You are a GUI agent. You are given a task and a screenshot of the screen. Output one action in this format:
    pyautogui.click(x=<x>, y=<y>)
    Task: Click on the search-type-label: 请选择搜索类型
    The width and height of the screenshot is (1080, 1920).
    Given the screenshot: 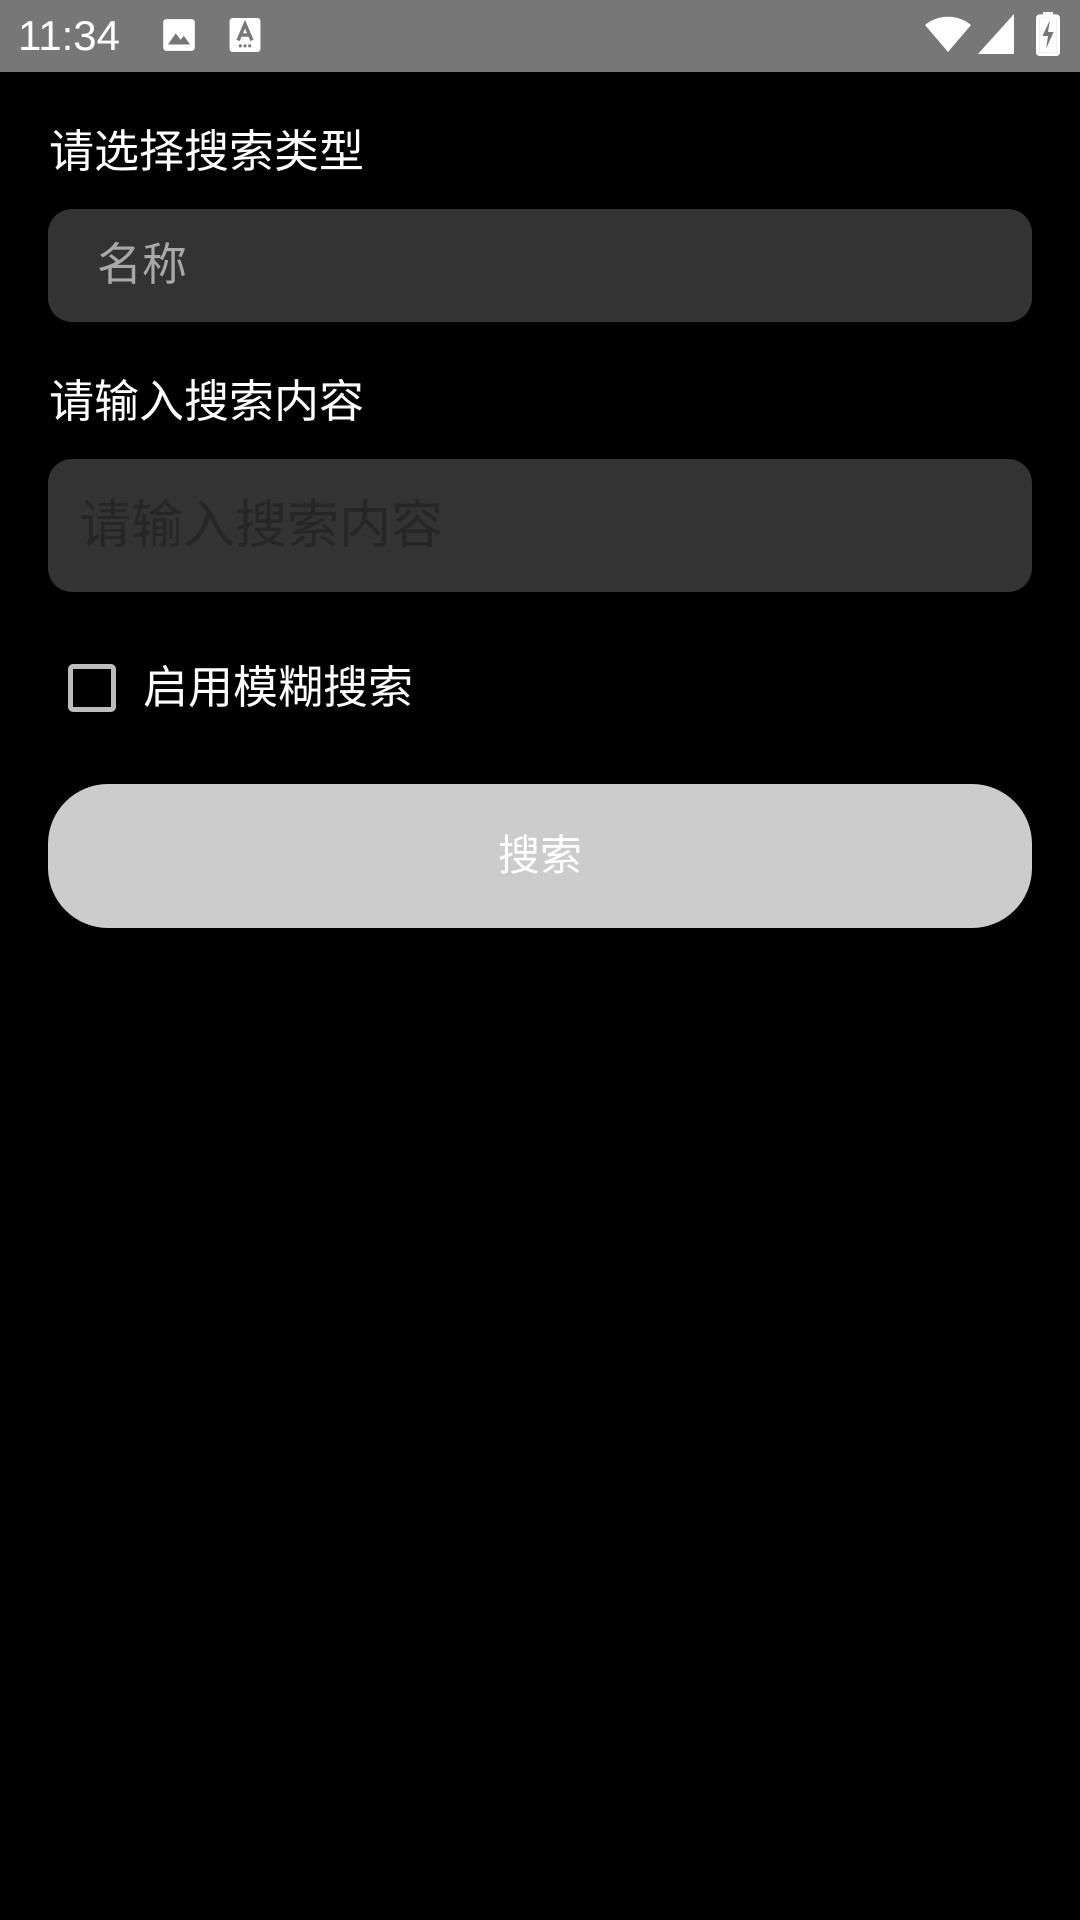 What is the action you would take?
    pyautogui.click(x=207, y=151)
    